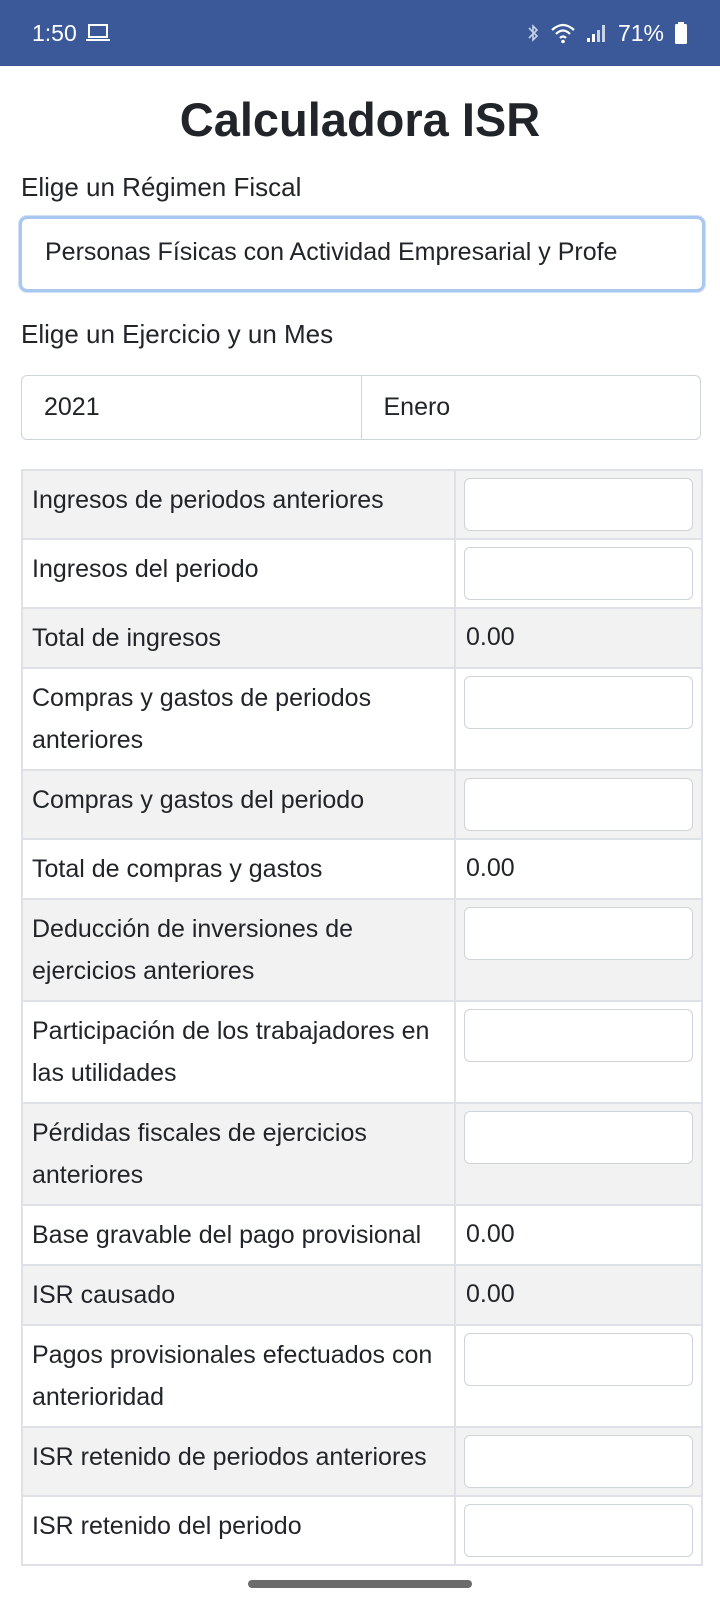 The image size is (720, 1600). Describe the element at coordinates (54, 32) in the screenshot. I see `status-time: 1:50` at that location.